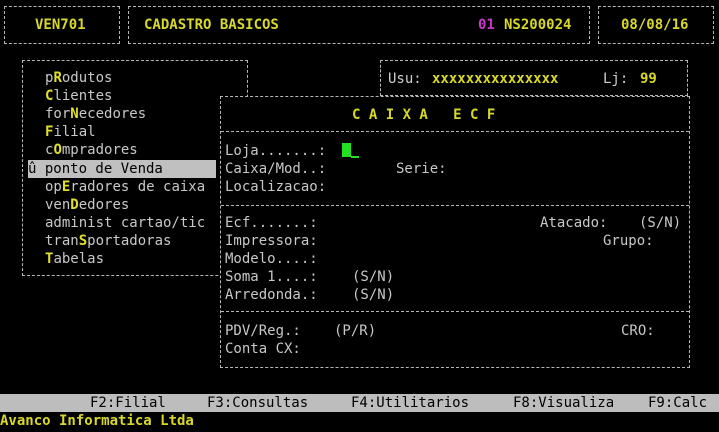 This screenshot has height=432, width=719. I want to click on menu-item-ponto-de-venda: û ponto de Venda, so click(122, 169).